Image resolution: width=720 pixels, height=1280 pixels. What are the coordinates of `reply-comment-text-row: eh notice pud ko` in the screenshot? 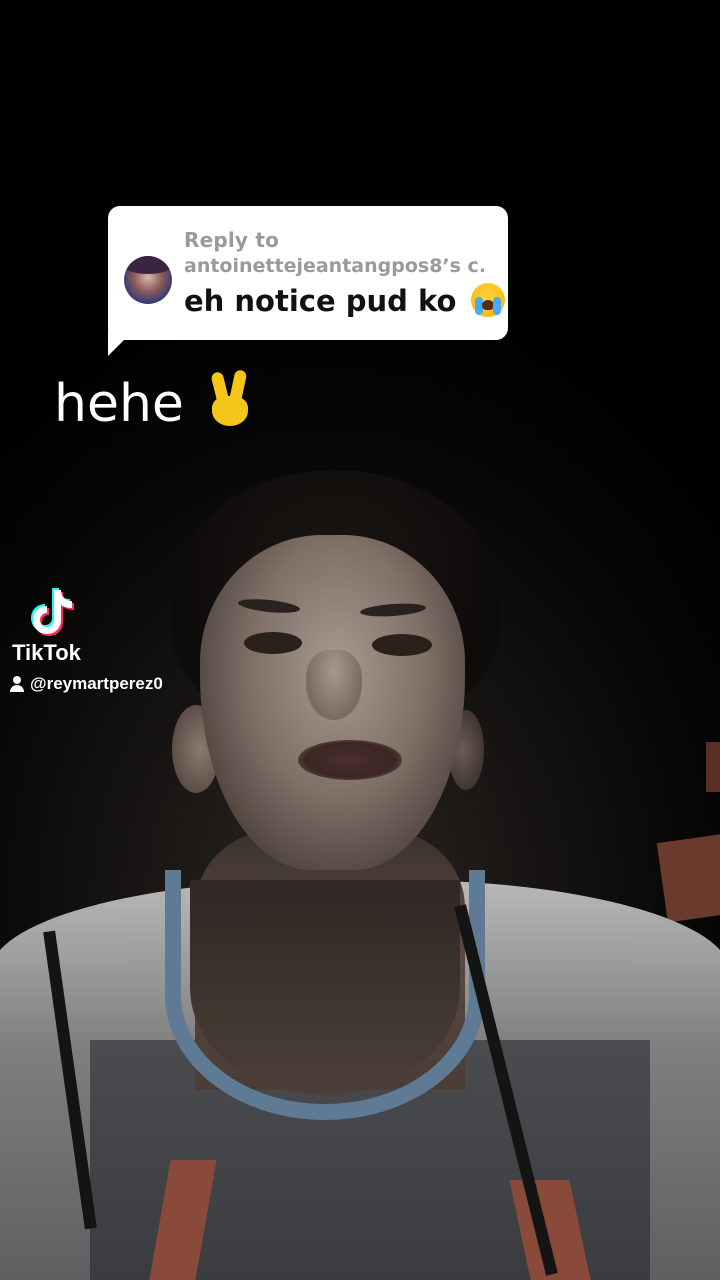 It's located at (344, 301).